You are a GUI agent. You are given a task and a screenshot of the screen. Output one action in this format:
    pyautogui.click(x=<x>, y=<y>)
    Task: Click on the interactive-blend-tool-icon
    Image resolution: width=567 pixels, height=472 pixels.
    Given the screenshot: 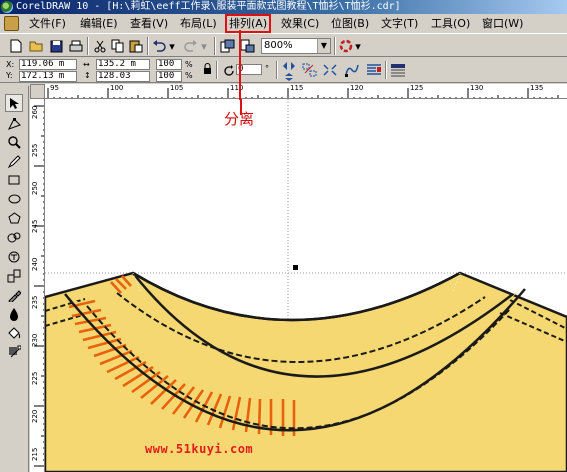 What is the action you would take?
    pyautogui.click(x=14, y=276)
    